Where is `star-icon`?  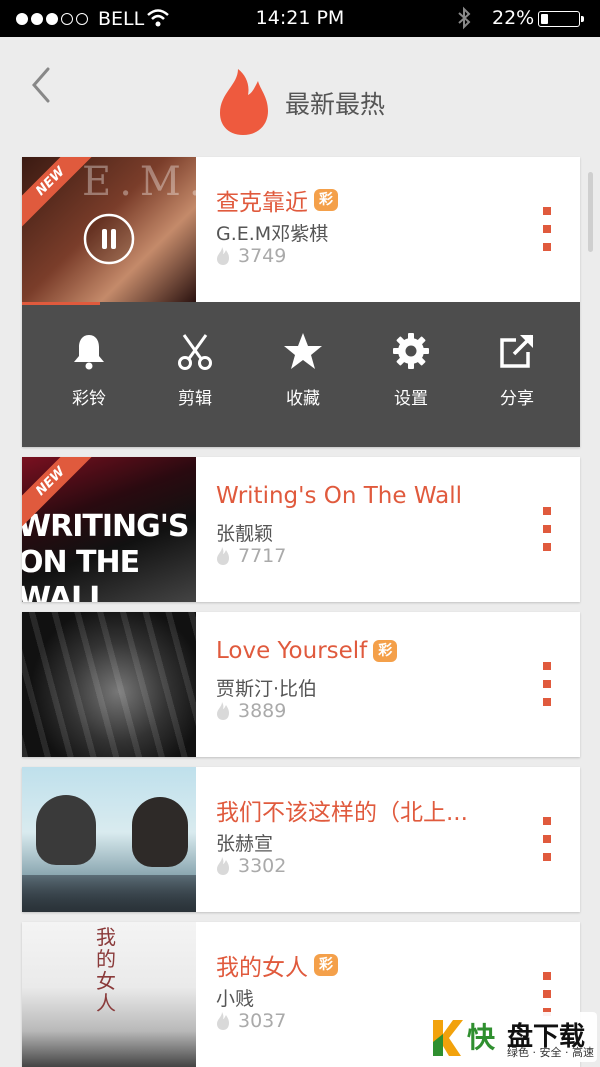
star-icon is located at coordinates (303, 351).